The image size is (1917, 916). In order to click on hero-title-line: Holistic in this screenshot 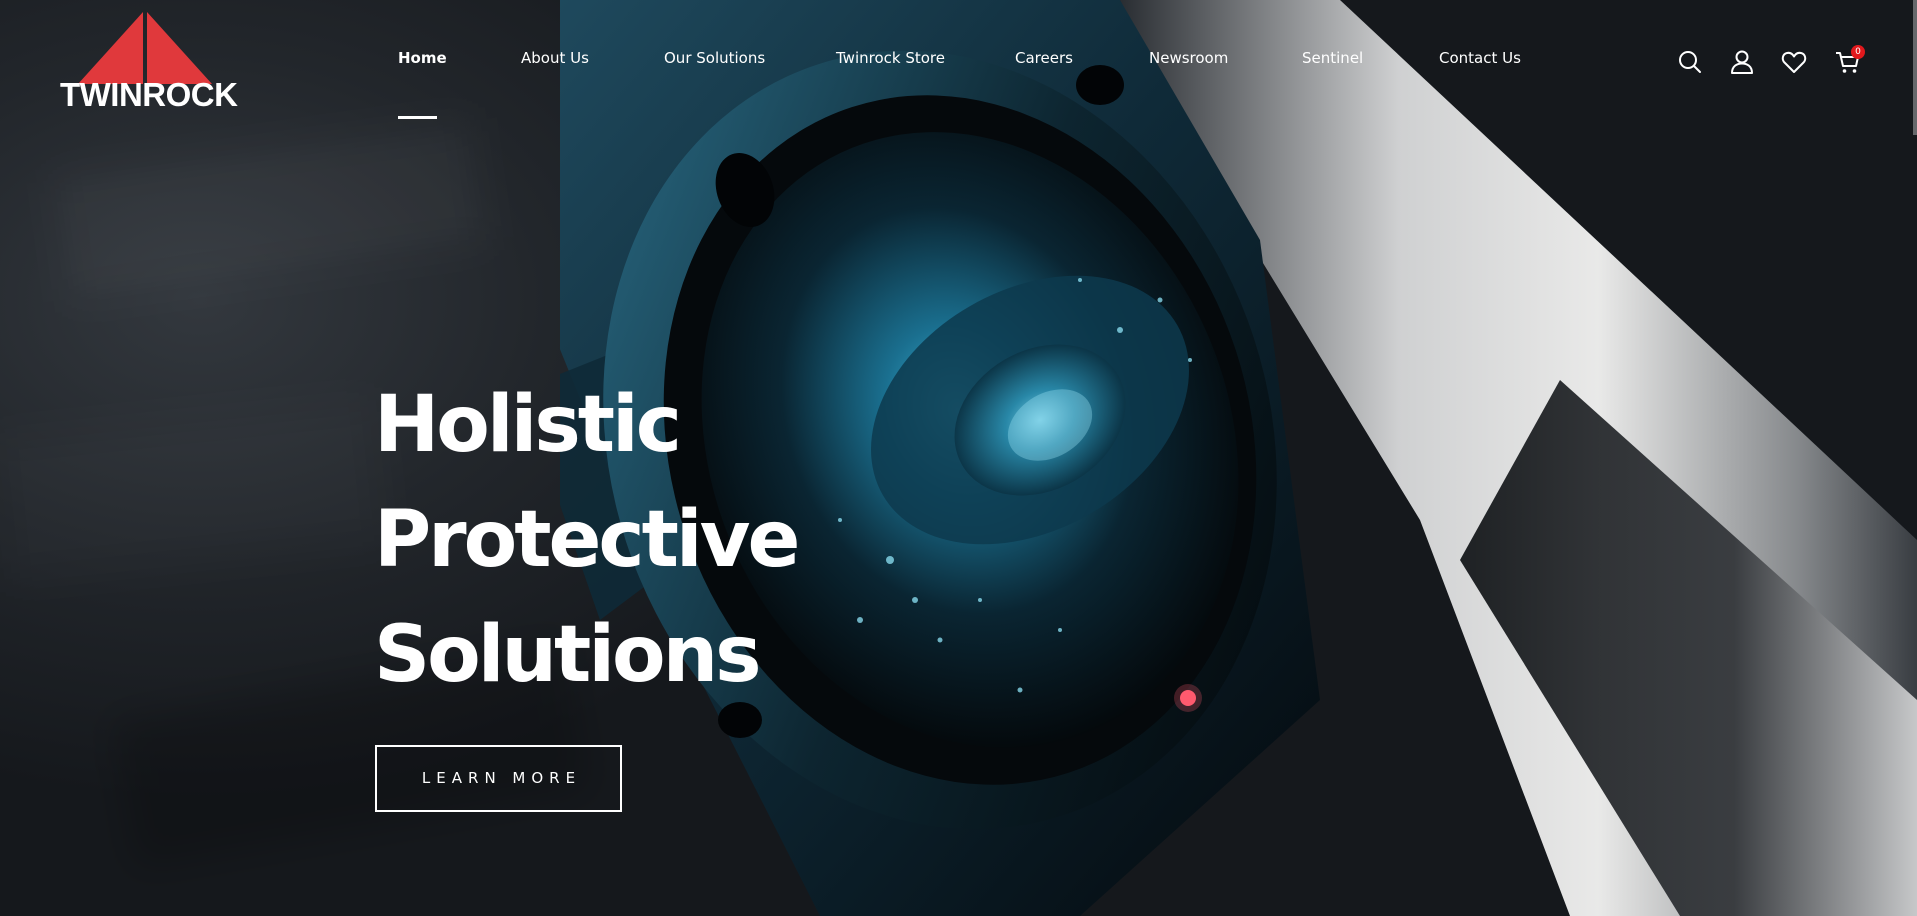, I will do `click(528, 425)`.